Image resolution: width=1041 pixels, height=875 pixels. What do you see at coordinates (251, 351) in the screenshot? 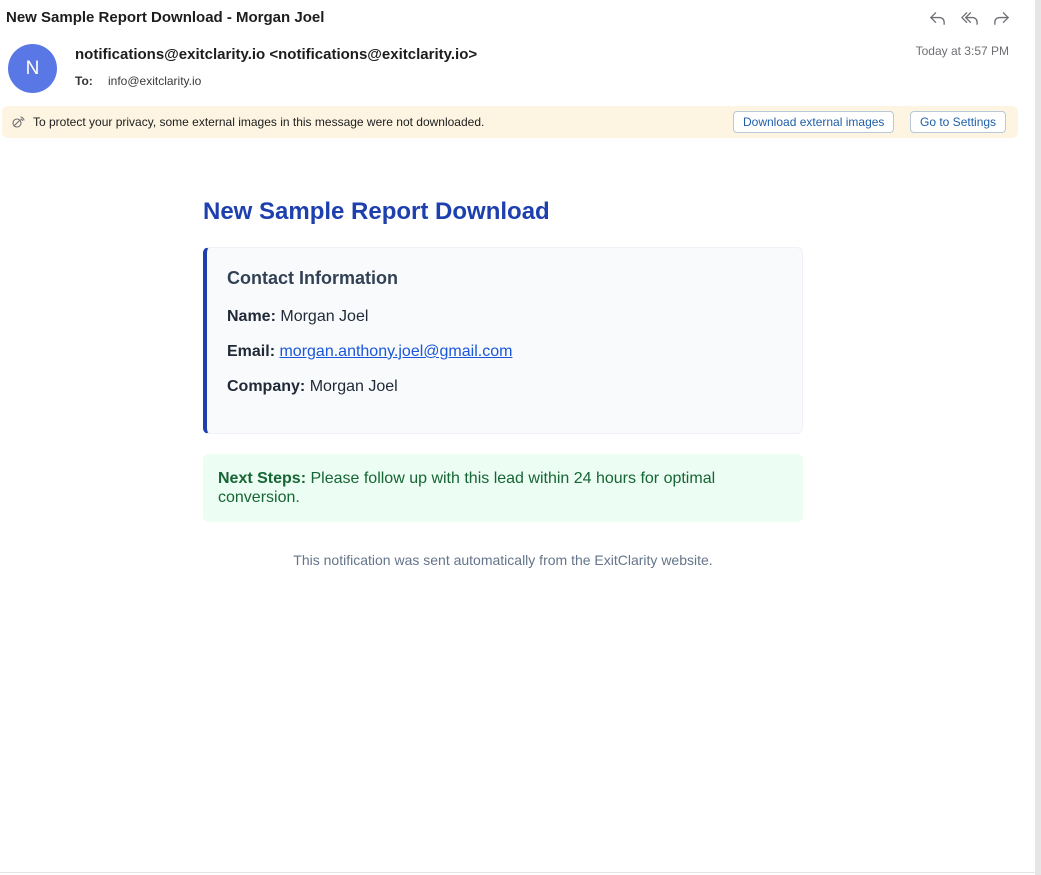
I see `email-label: Email:` at bounding box center [251, 351].